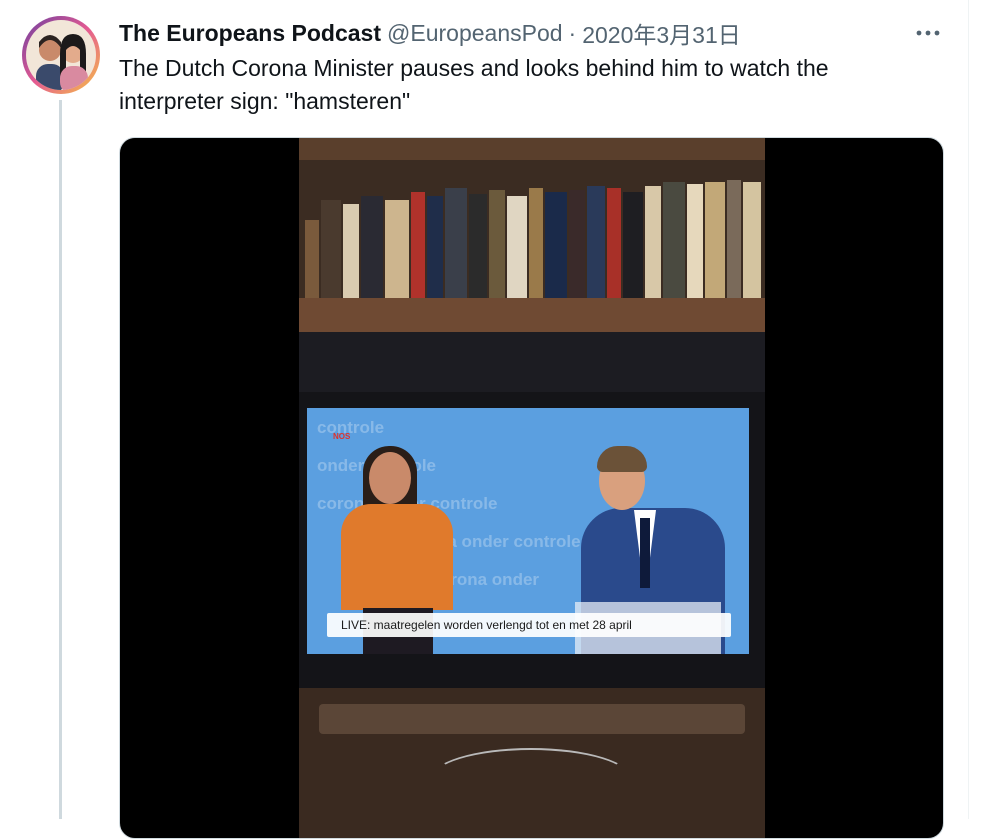 Image resolution: width=1000 pixels, height=839 pixels. Describe the element at coordinates (509, 541) in the screenshot. I see `background-word: na onder controle` at that location.